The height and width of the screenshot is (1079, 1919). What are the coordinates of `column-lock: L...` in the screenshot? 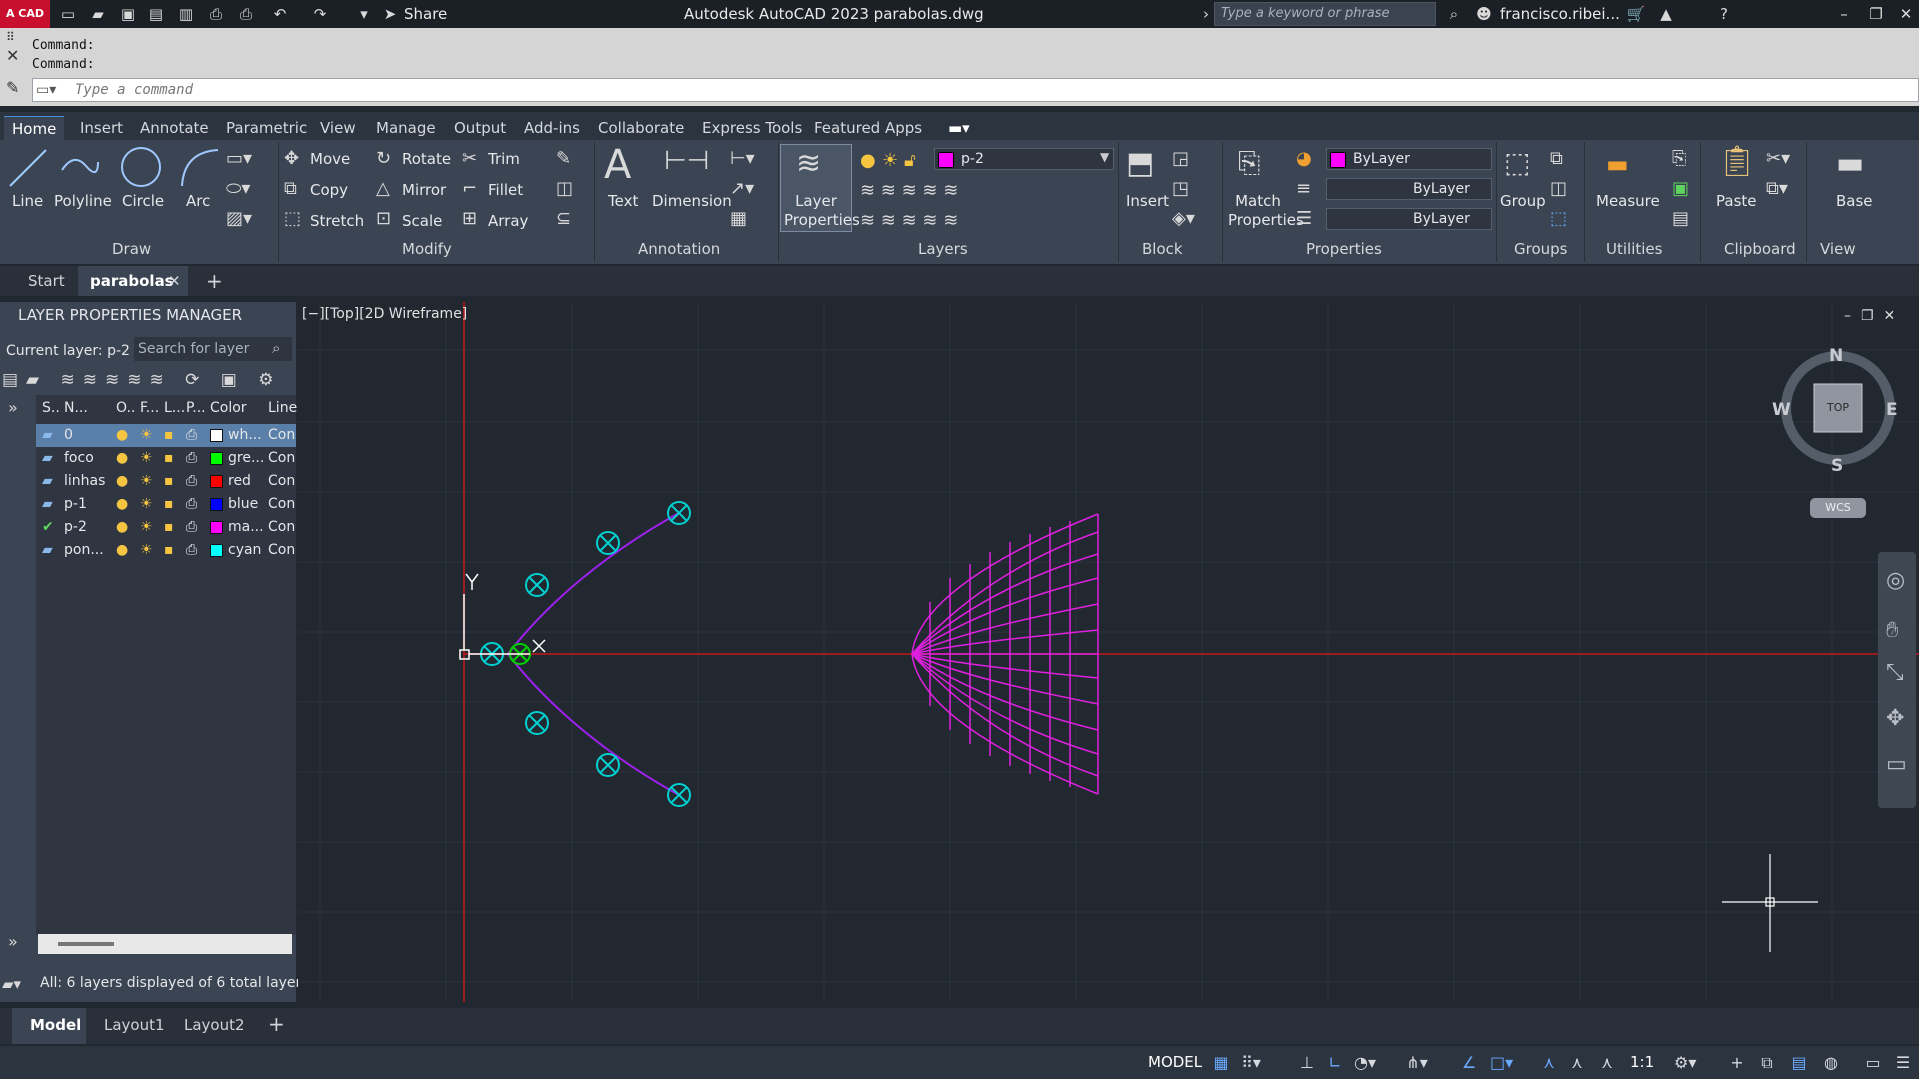 It's located at (174, 408).